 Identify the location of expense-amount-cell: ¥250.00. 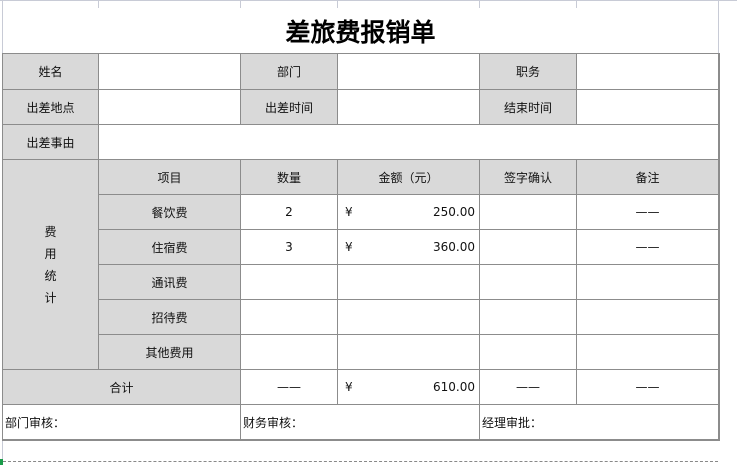
(409, 212).